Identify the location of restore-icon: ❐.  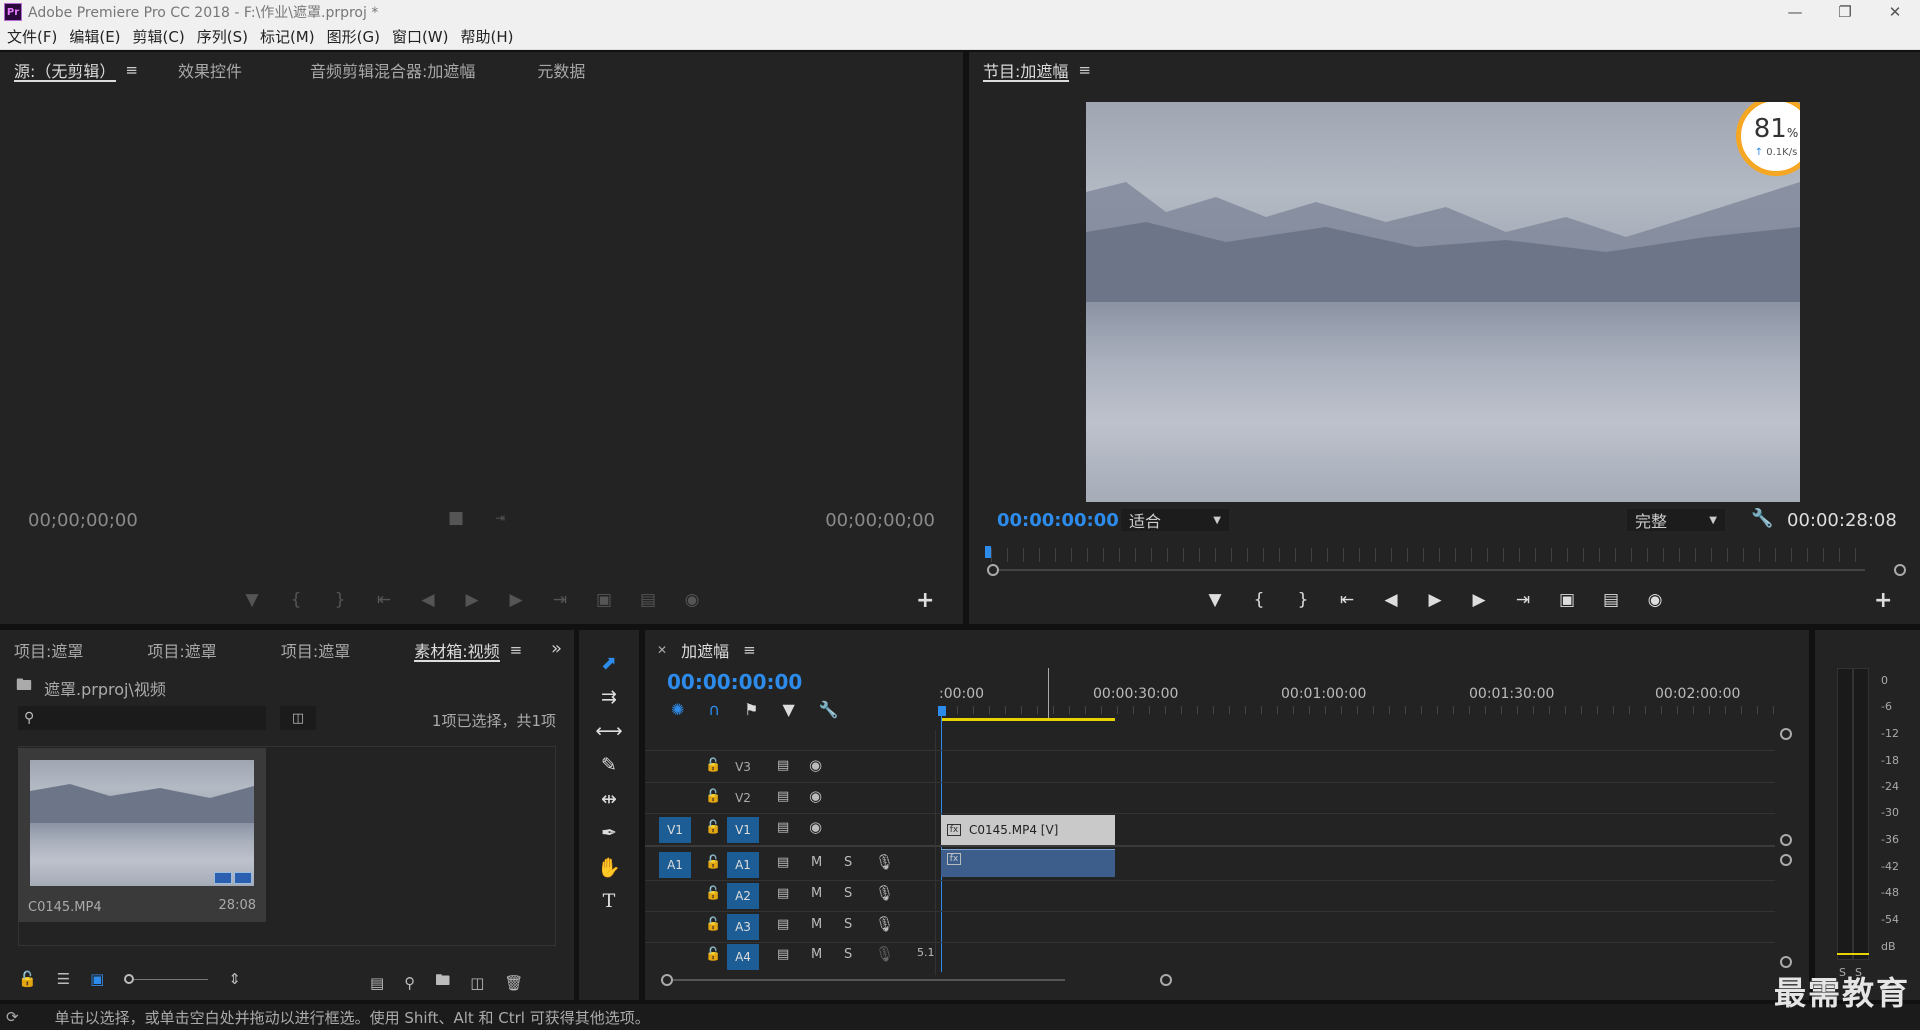
(1845, 12).